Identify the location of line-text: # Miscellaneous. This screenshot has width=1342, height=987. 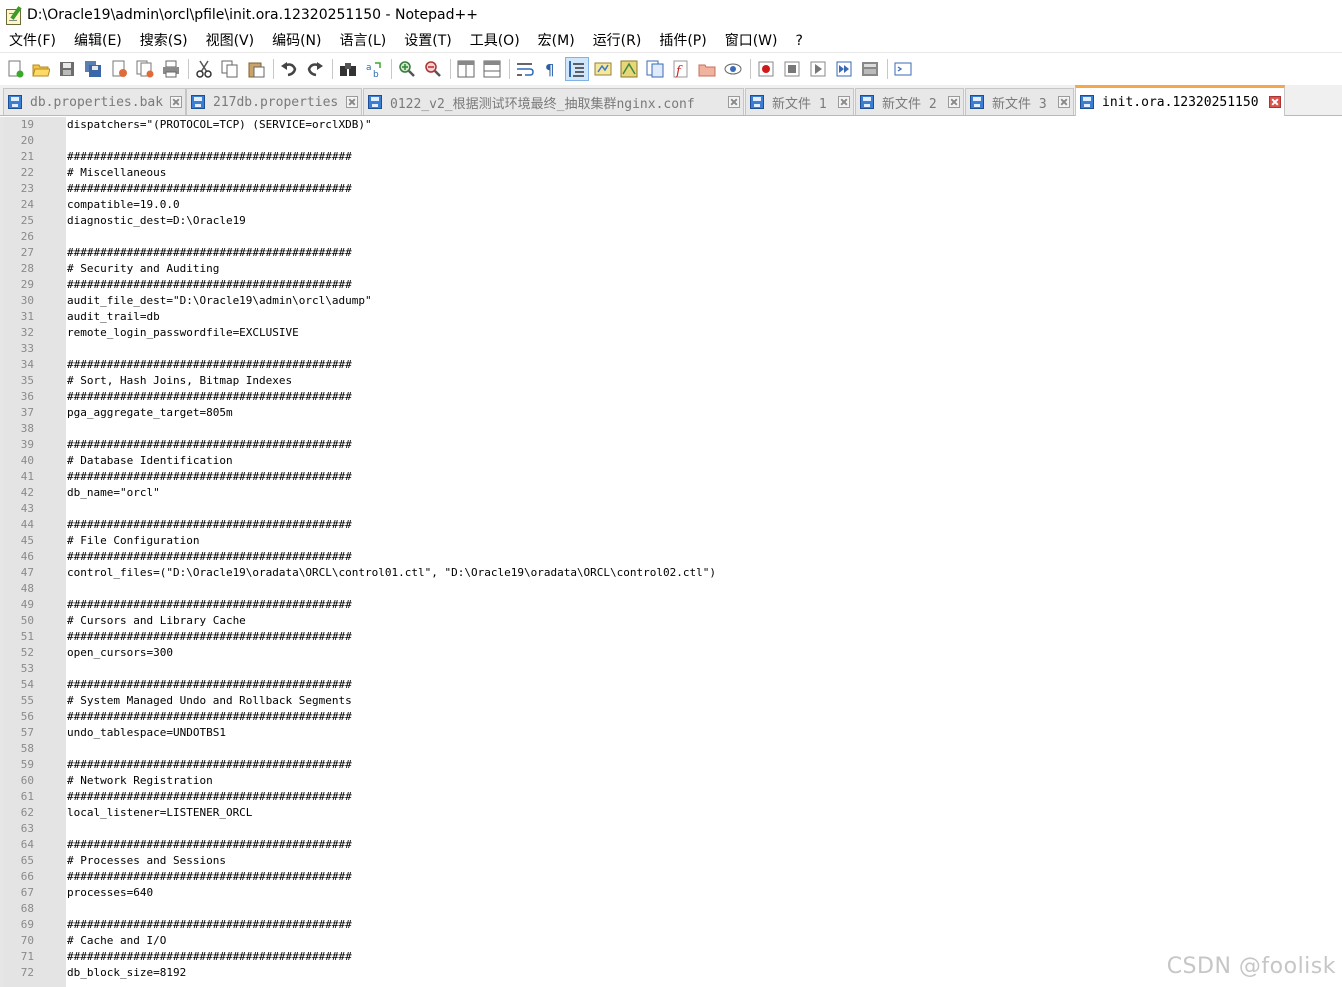
(116, 173).